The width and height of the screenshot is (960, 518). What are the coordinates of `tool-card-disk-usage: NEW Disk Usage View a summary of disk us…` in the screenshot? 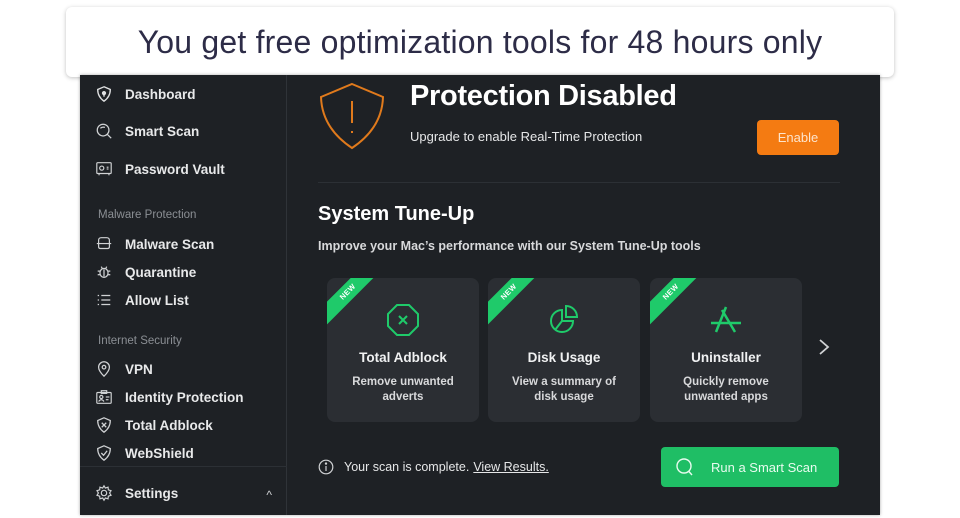 It's located at (564, 350).